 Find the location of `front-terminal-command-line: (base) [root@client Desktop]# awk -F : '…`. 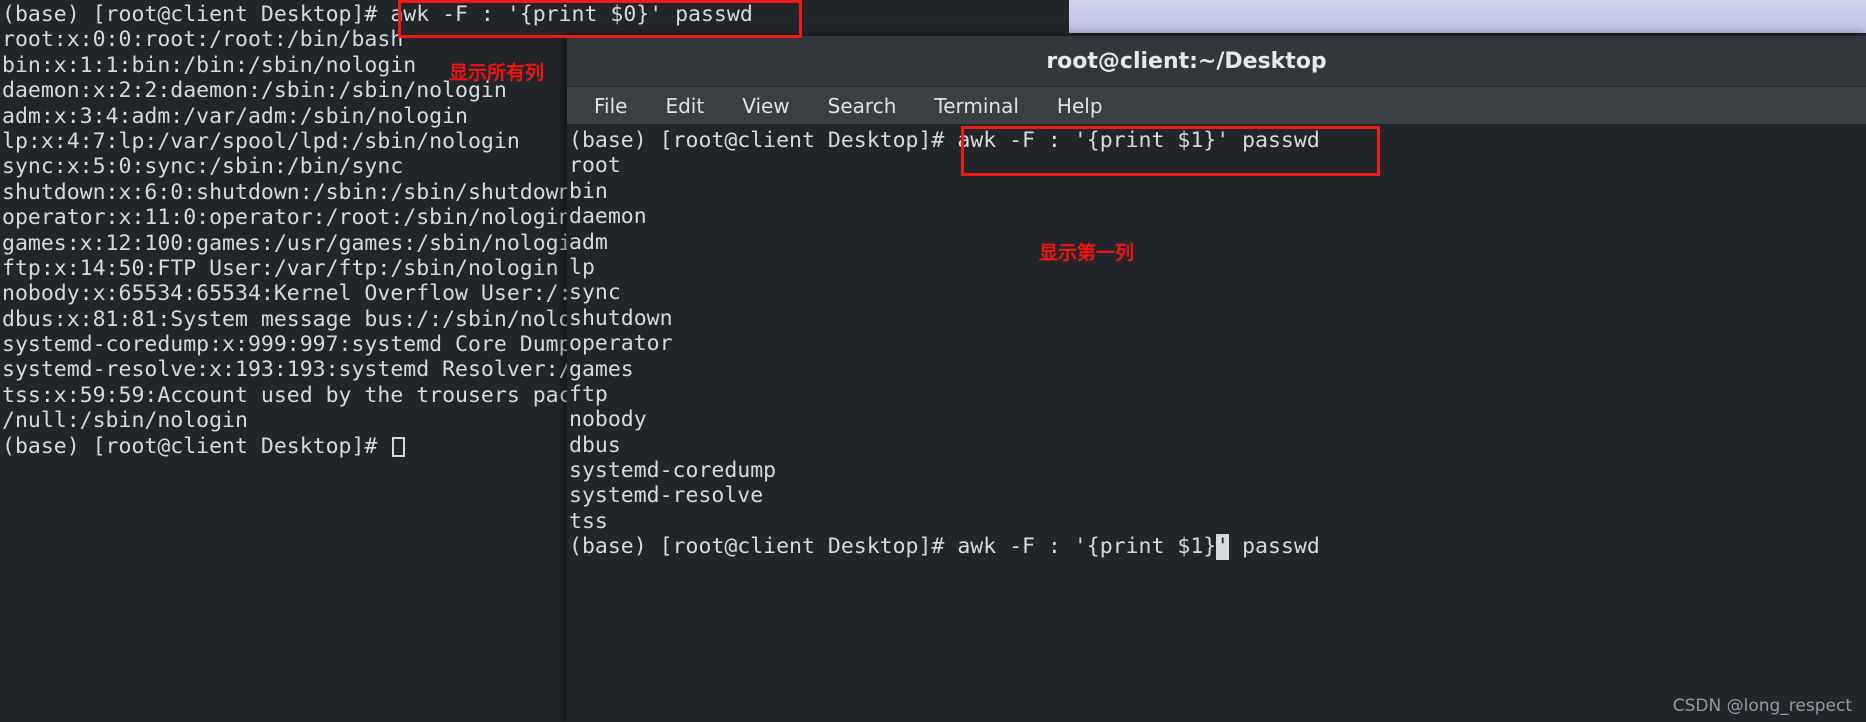

front-terminal-command-line: (base) [root@client Desktop]# awk -F : '… is located at coordinates (944, 140).